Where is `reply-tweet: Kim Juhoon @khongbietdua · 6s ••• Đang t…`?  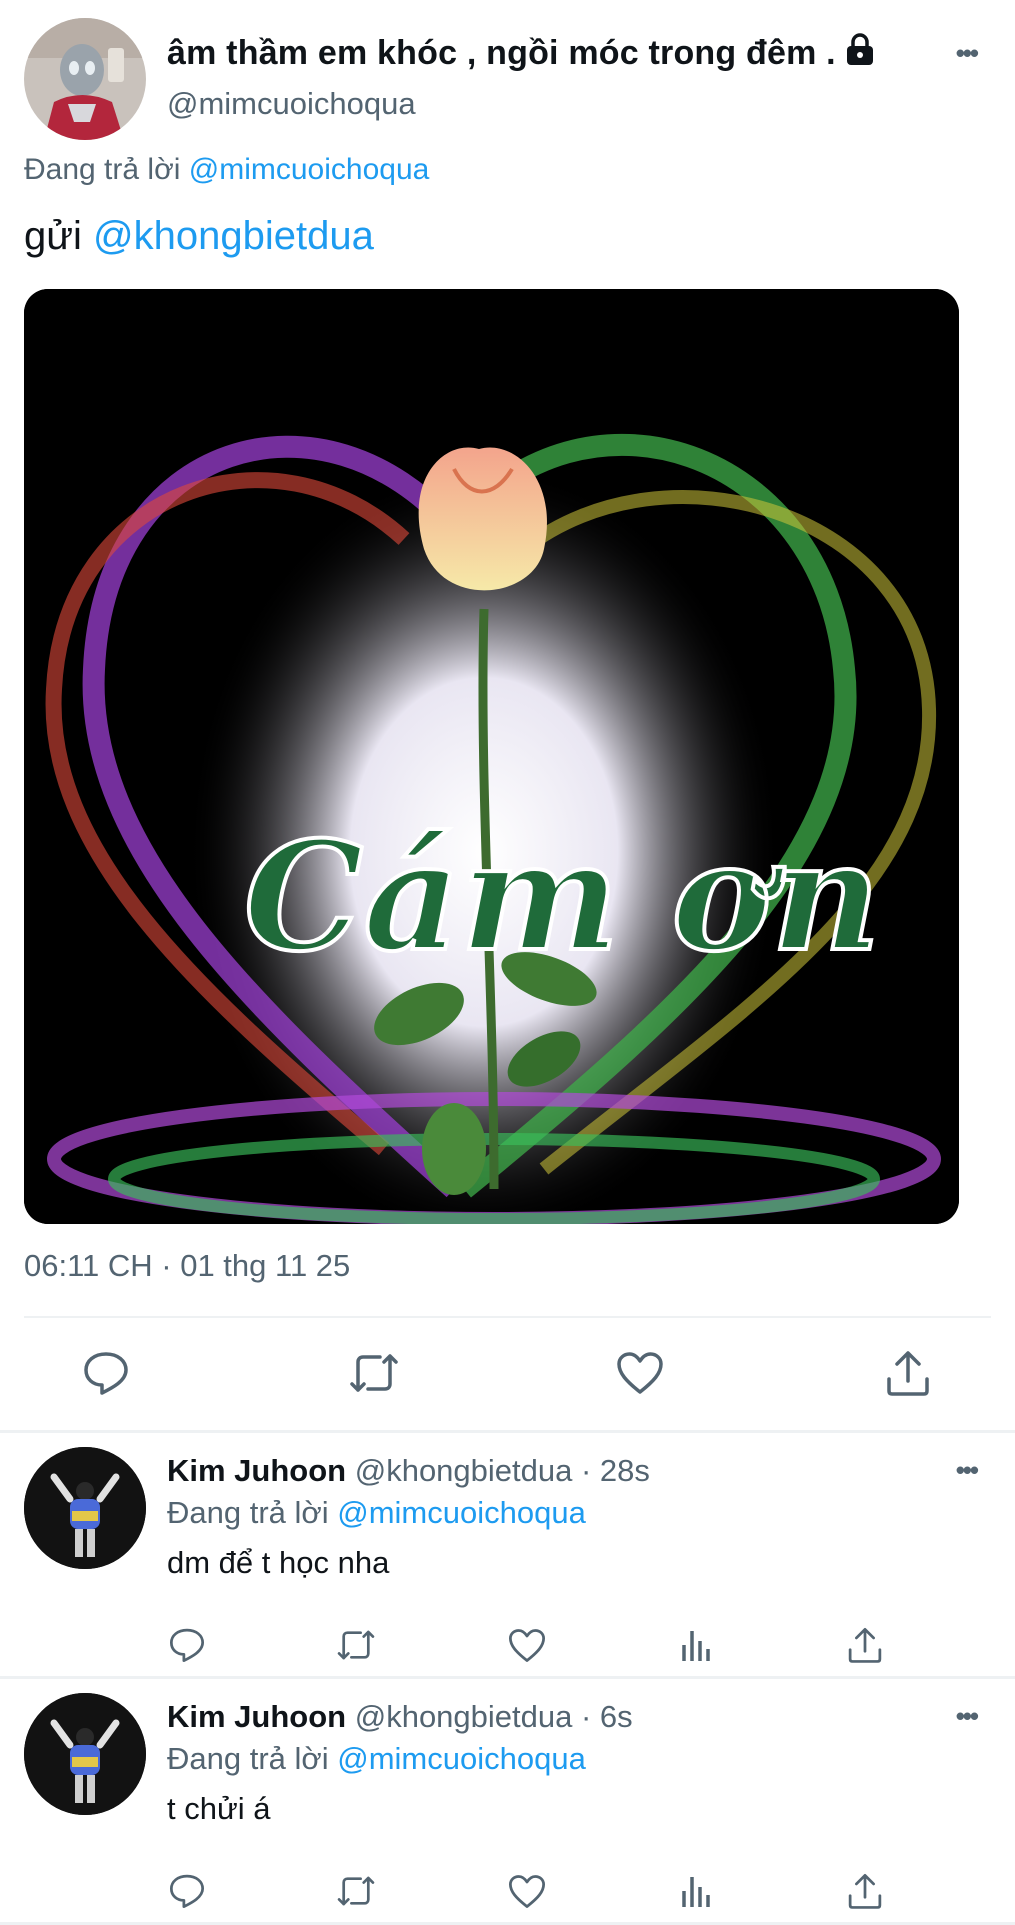
reply-tweet: Kim Juhoon @khongbietdua · 6s ••• Đang t… is located at coordinates (507, 1802).